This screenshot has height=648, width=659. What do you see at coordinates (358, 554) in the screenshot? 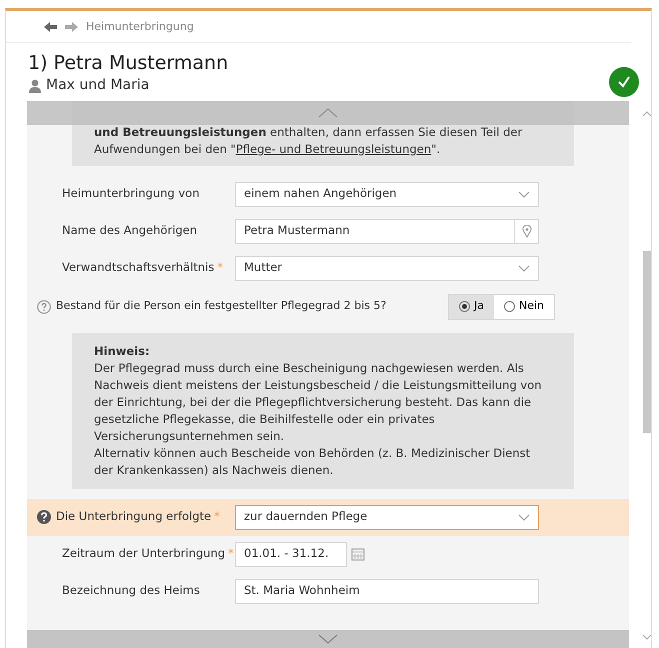
I see `calendar-icon` at bounding box center [358, 554].